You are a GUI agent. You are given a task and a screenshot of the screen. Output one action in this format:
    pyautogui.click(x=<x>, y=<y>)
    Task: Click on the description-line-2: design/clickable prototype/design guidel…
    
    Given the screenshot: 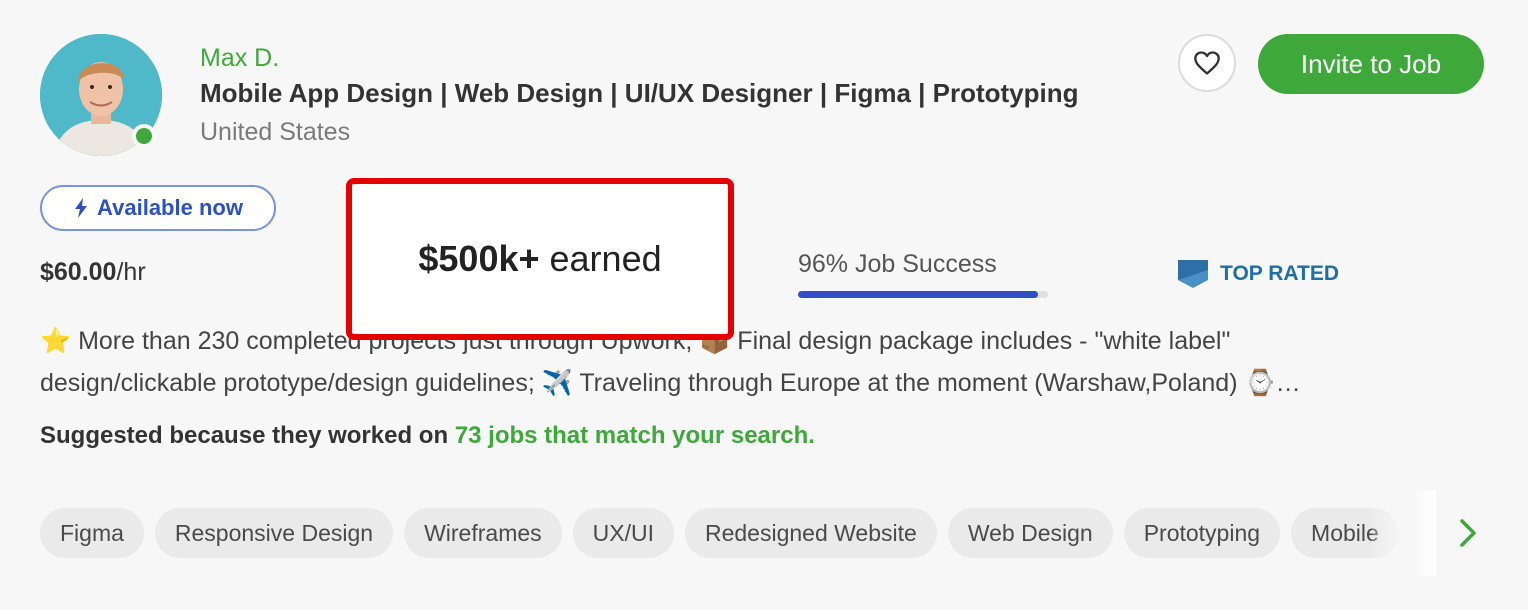 What is the action you would take?
    pyautogui.click(x=670, y=383)
    